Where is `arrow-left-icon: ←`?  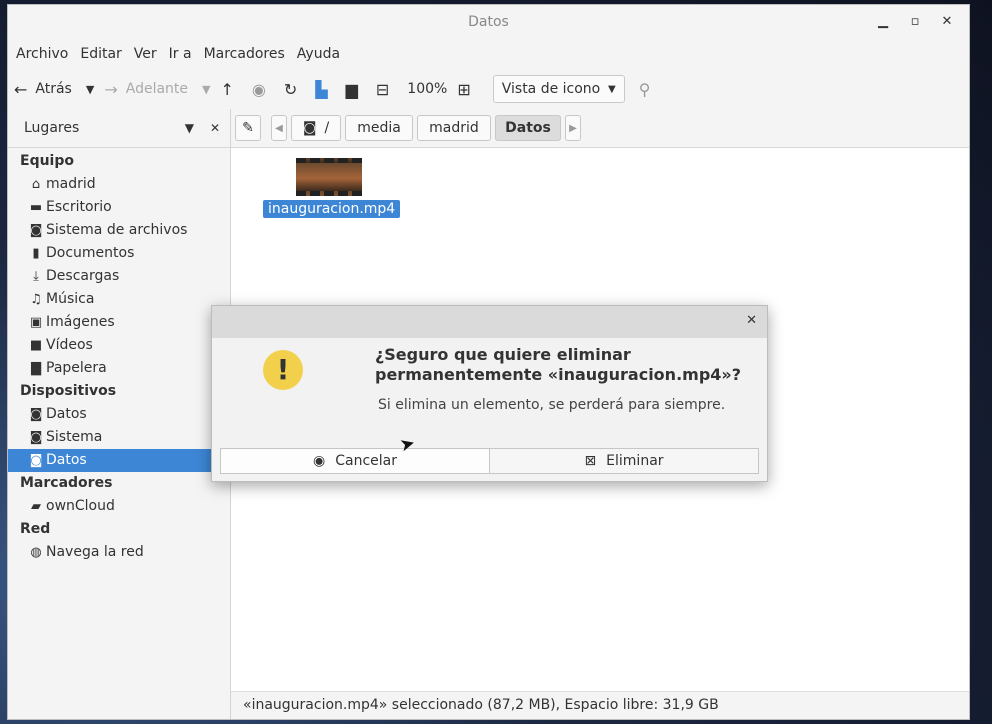
arrow-left-icon: ← is located at coordinates (21, 89).